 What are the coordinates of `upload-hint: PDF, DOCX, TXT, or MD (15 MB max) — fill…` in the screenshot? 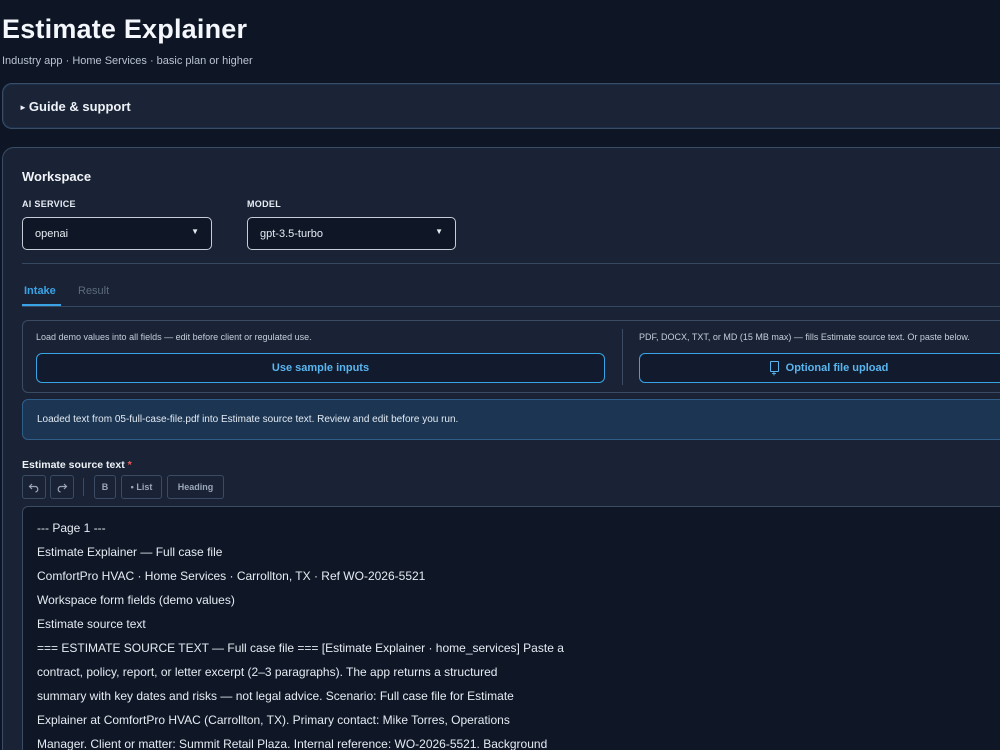 It's located at (804, 337).